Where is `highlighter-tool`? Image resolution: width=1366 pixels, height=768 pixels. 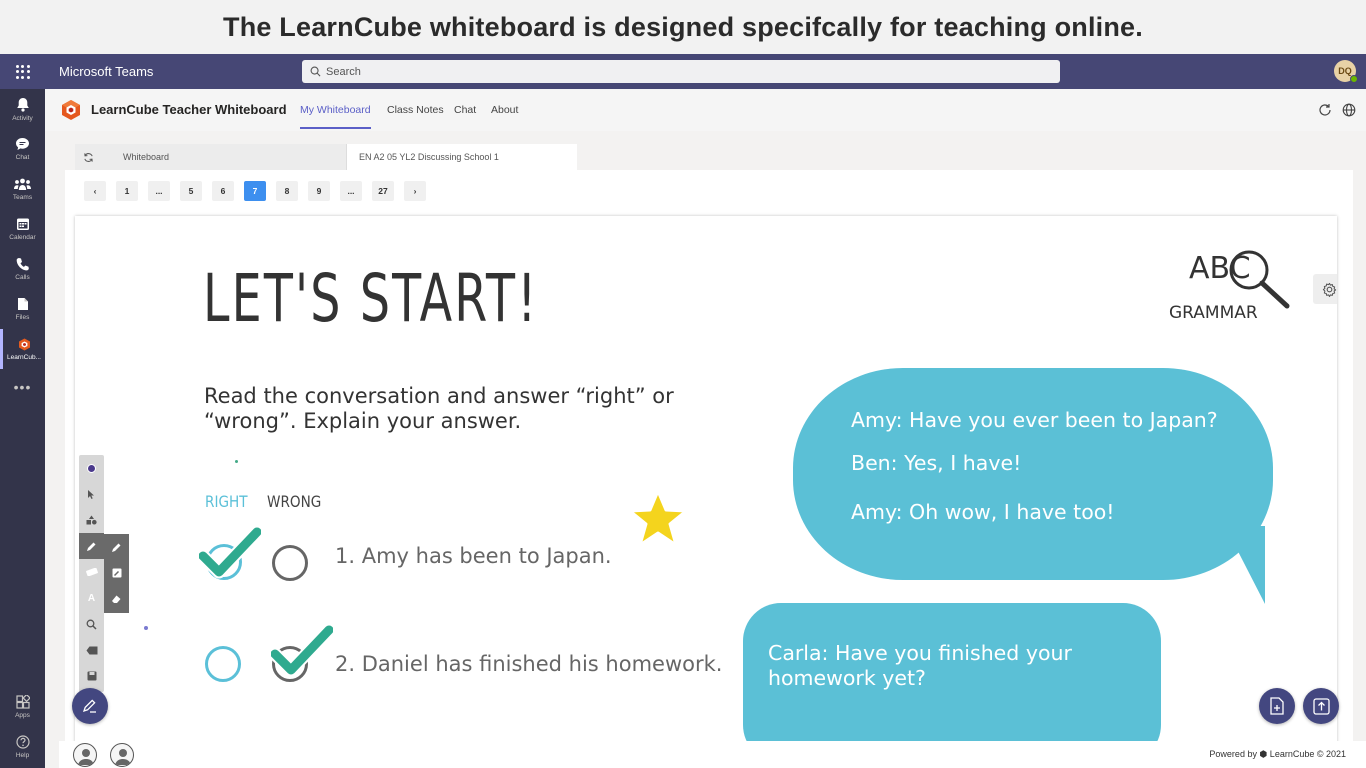
highlighter-tool is located at coordinates (91, 572).